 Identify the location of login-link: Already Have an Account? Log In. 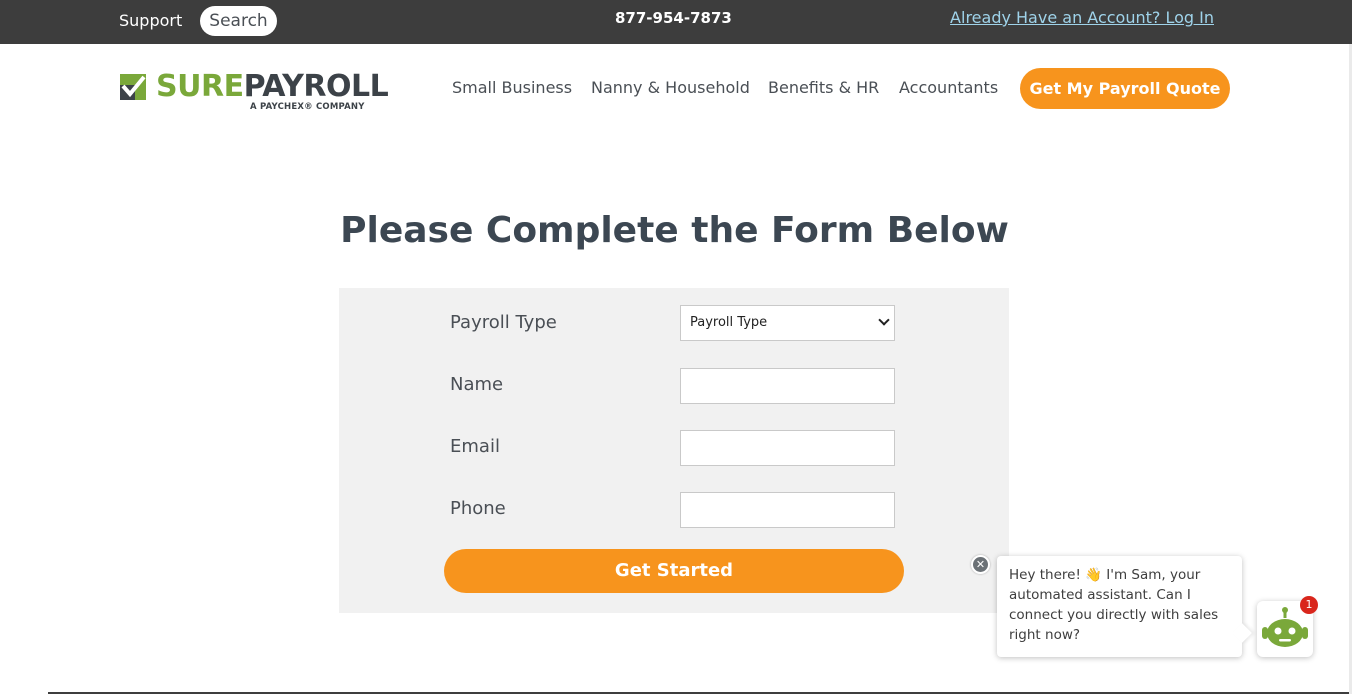
(1082, 17).